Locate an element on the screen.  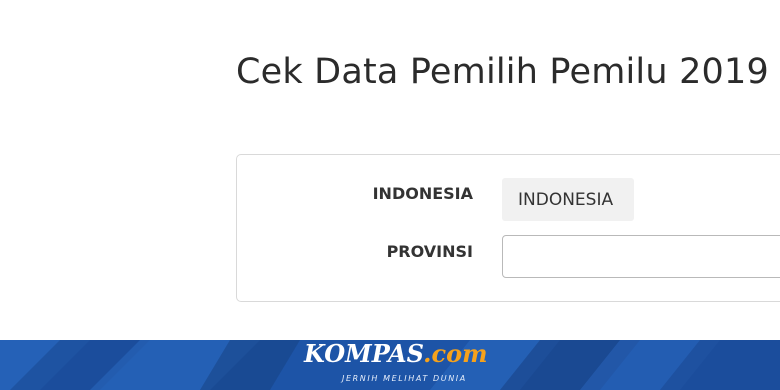
brand-tagline: JERNIH MELIHAT DUNIA is located at coordinates (404, 378).